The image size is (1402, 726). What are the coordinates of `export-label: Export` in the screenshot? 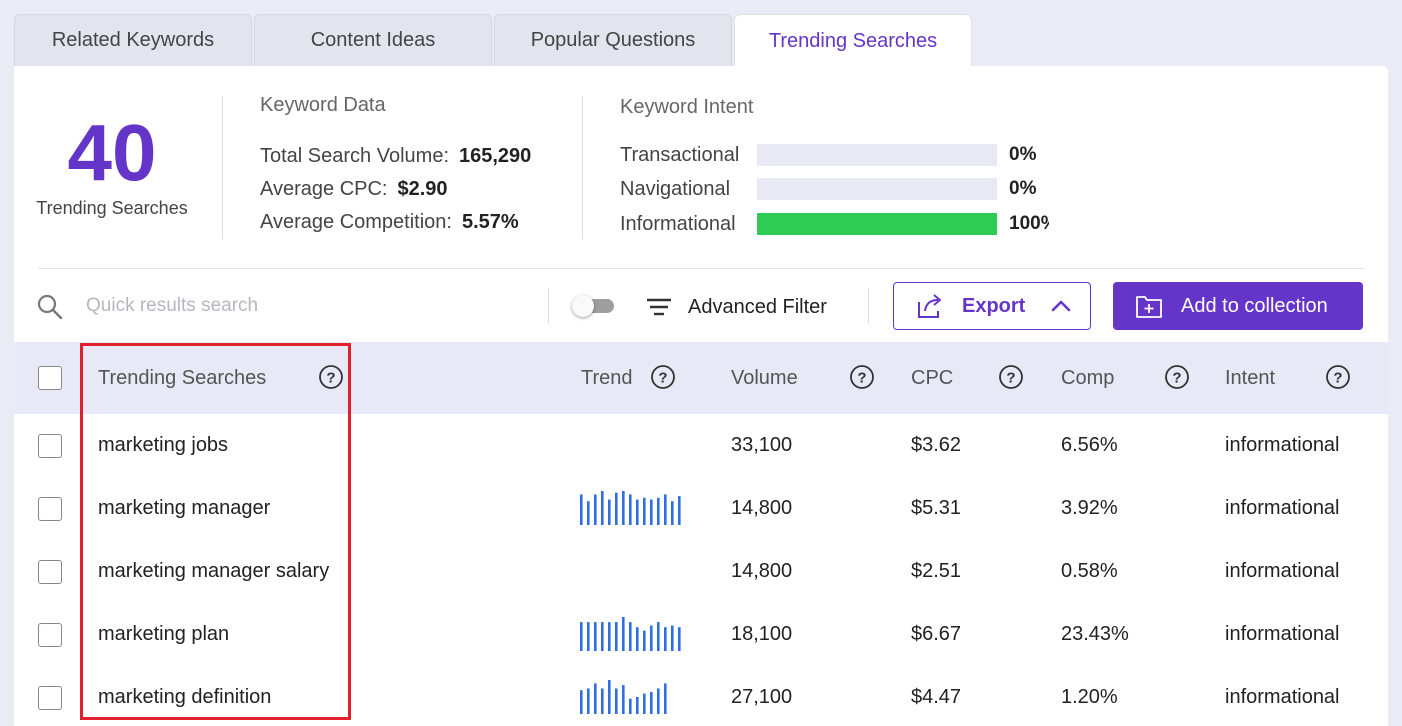 It's located at (994, 305).